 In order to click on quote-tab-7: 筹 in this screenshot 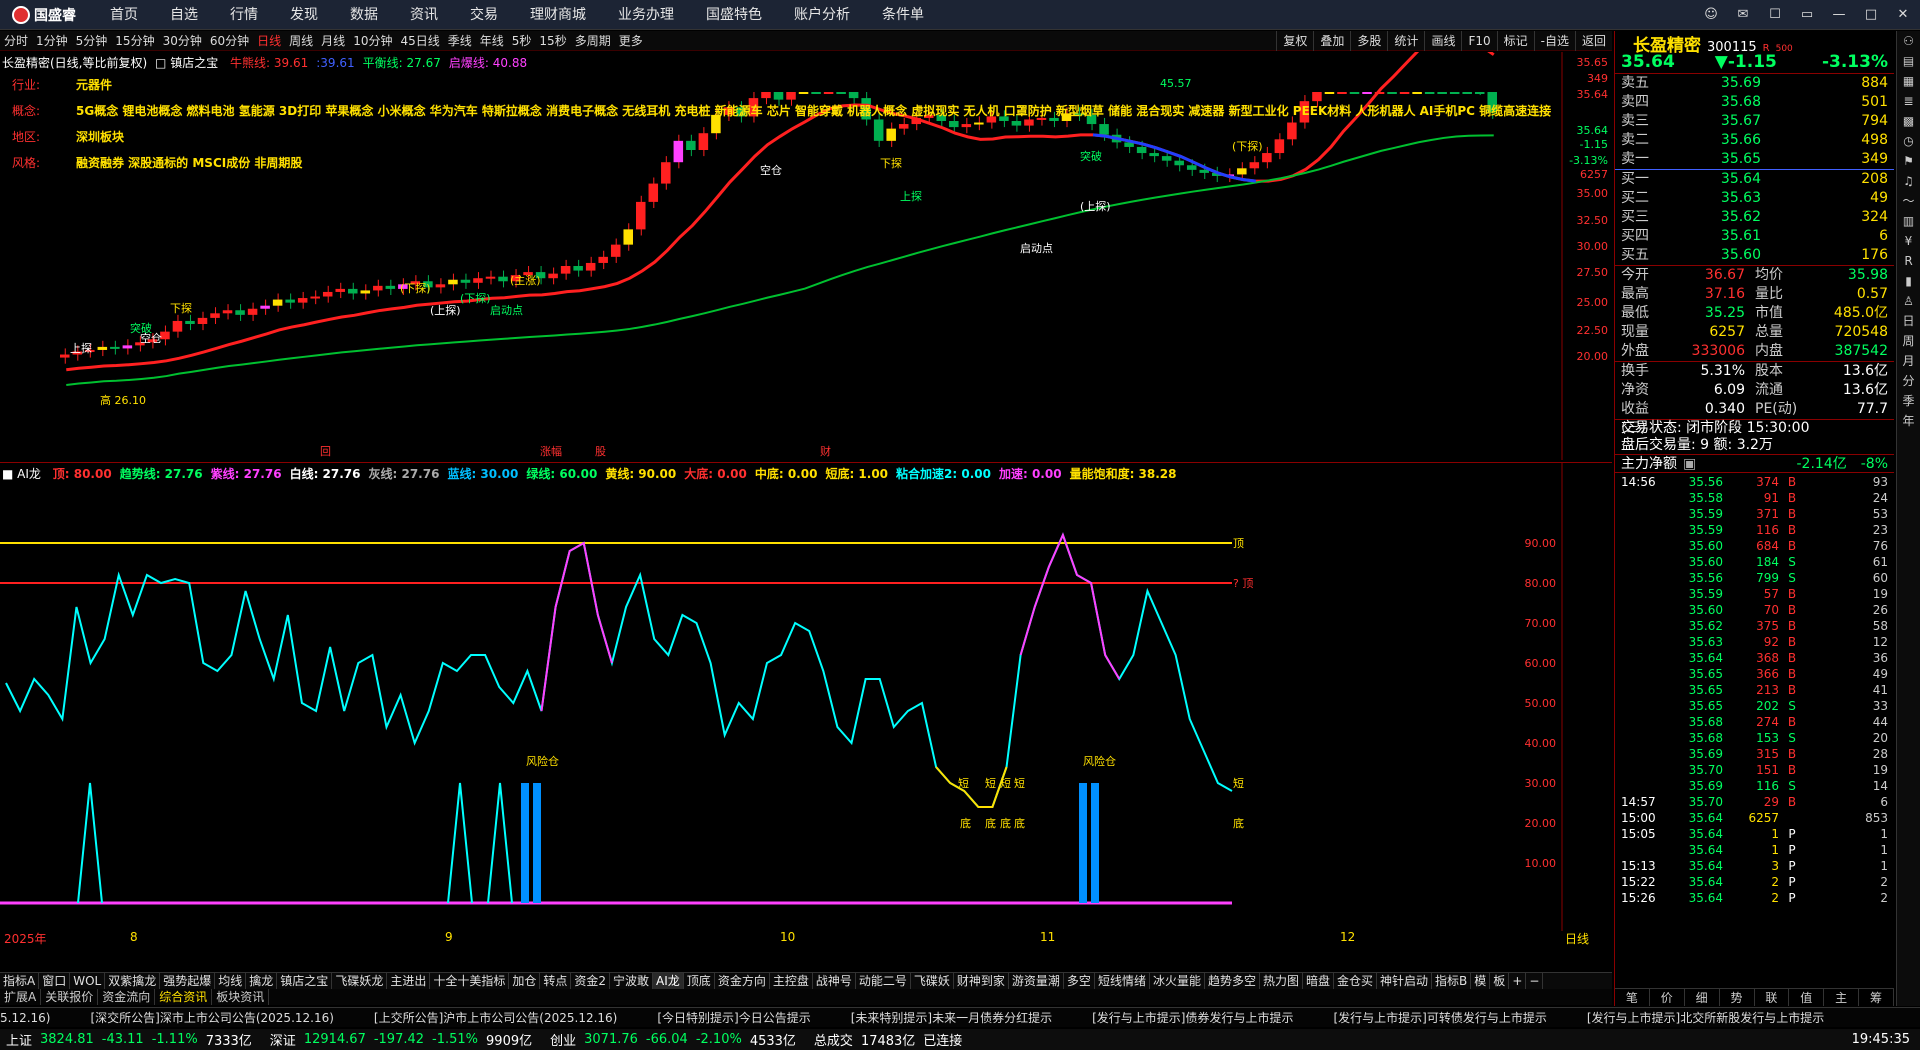, I will do `click(1876, 997)`.